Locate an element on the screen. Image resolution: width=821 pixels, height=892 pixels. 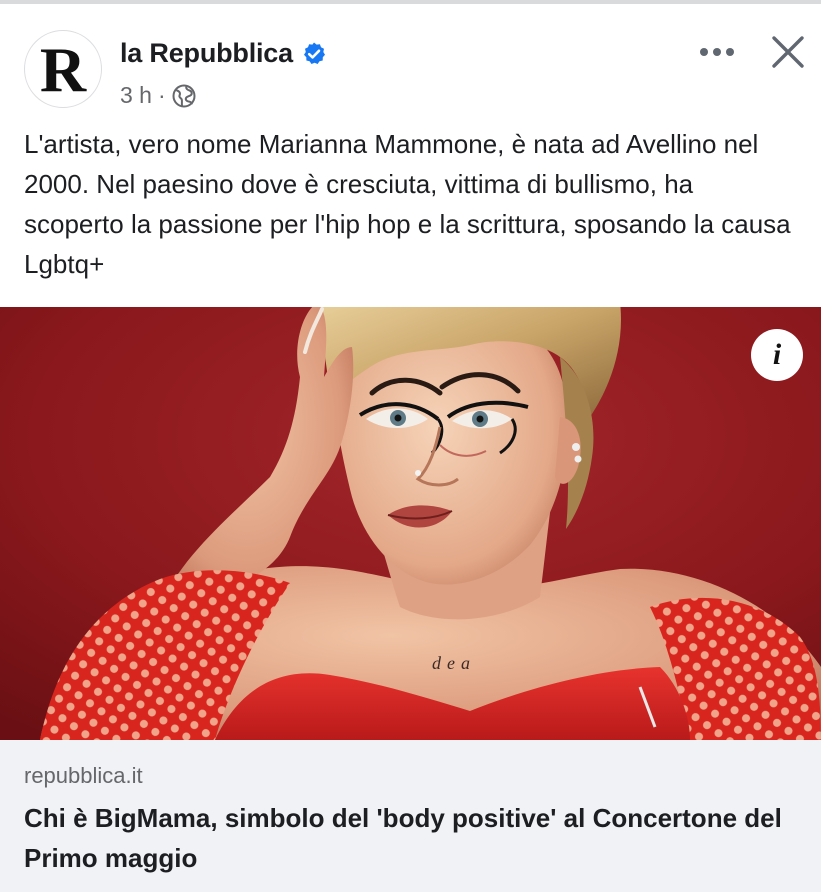
link-domain: repubblica.it is located at coordinates (83, 775).